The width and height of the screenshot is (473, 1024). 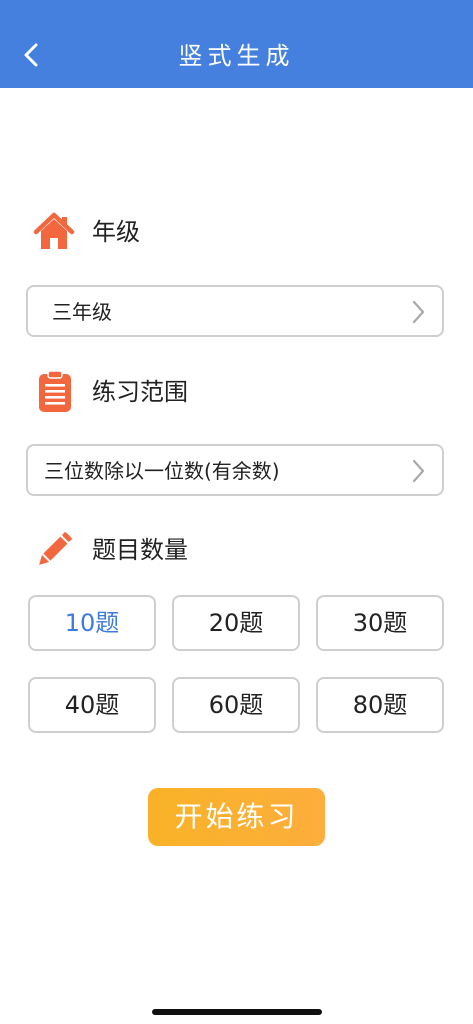 I want to click on count-option-60: 60题, so click(x=236, y=705).